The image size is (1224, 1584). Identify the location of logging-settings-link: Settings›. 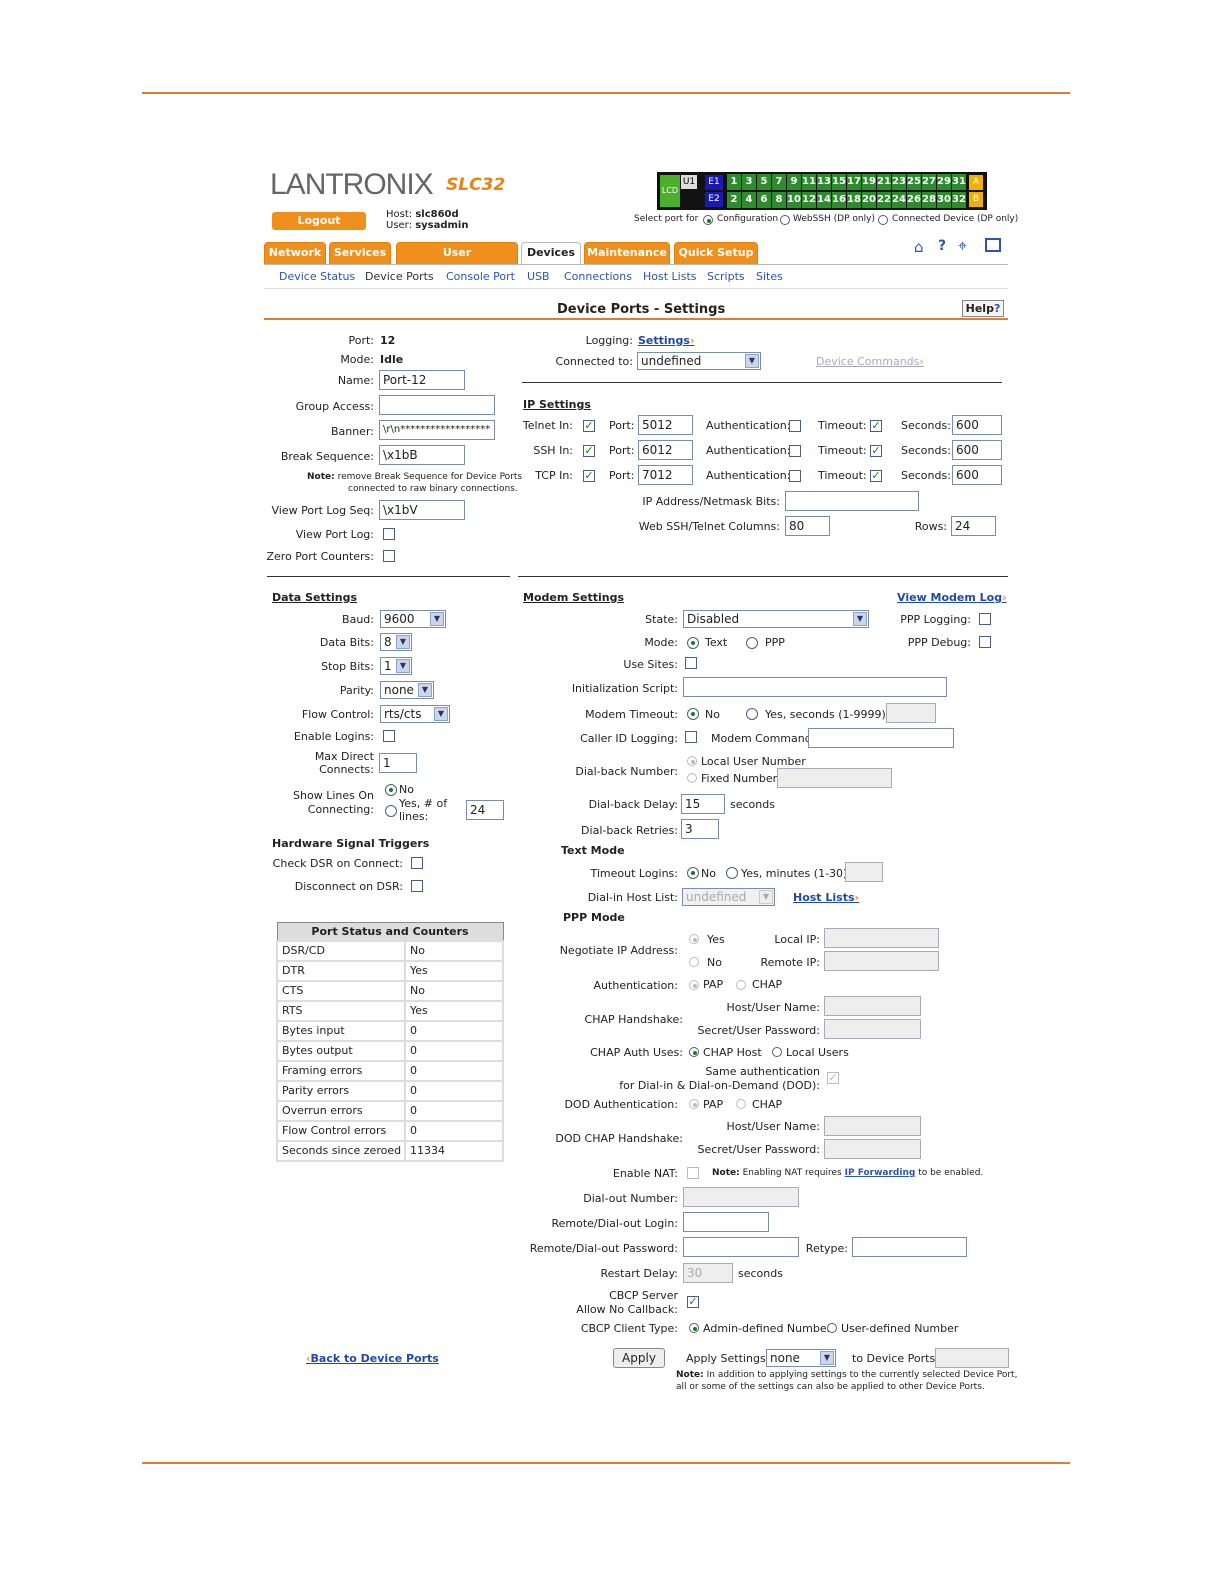
(666, 340).